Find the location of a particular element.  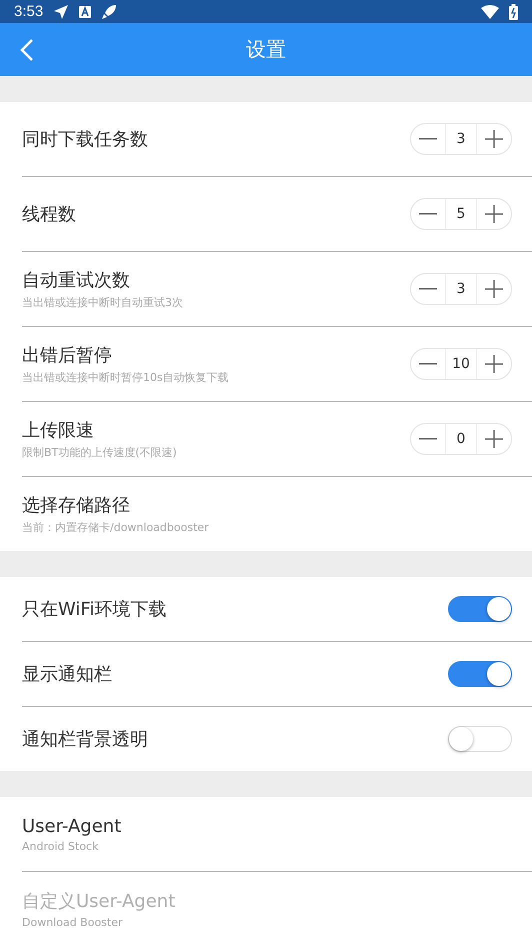

setting-description: Android Stock is located at coordinates (61, 846).